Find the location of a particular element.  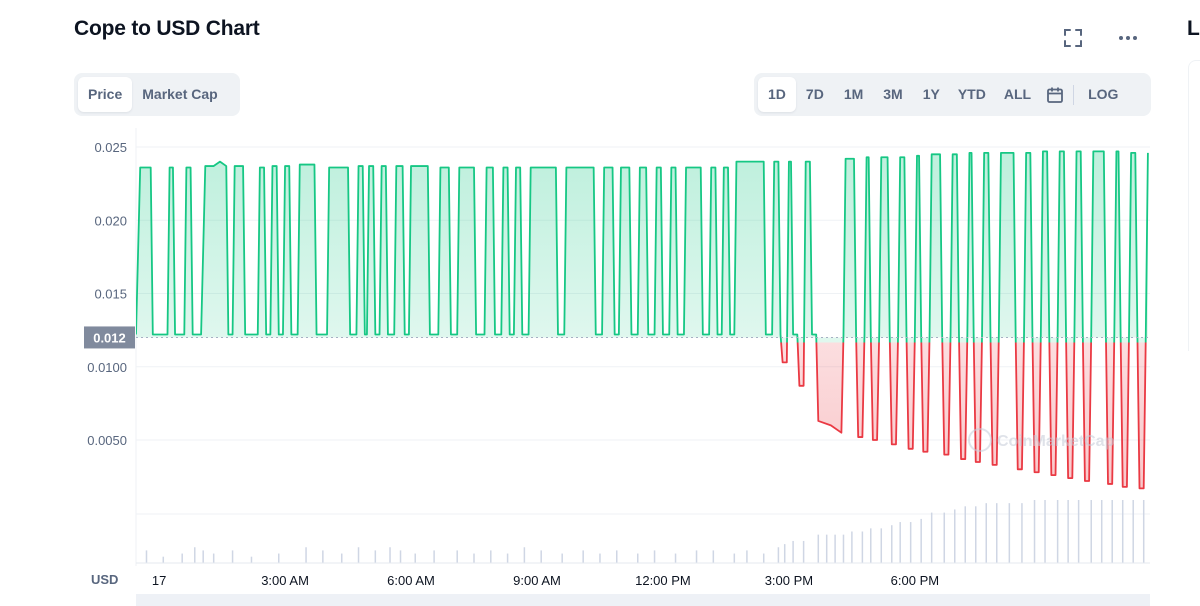

y-axis: 0.025 0.020 0.015 0.0100 0.0050 USD is located at coordinates (107, 363).